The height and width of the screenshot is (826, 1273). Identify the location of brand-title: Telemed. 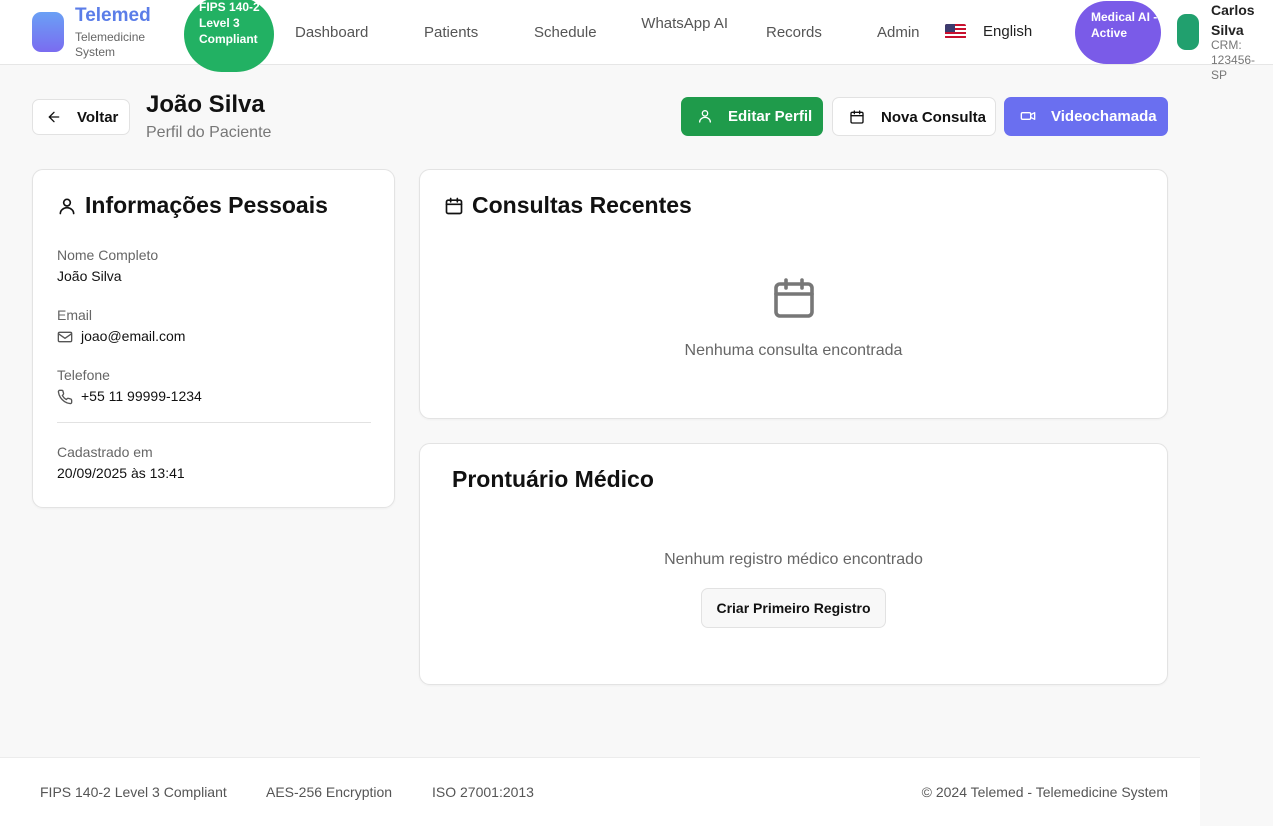
(113, 16).